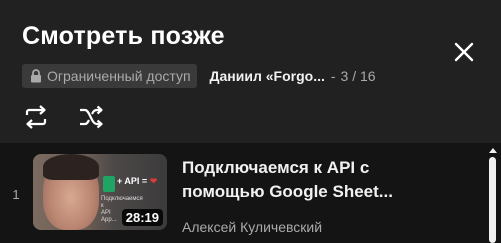 The image size is (501, 243). Describe the element at coordinates (109, 184) in the screenshot. I see `sheets-icon` at that location.